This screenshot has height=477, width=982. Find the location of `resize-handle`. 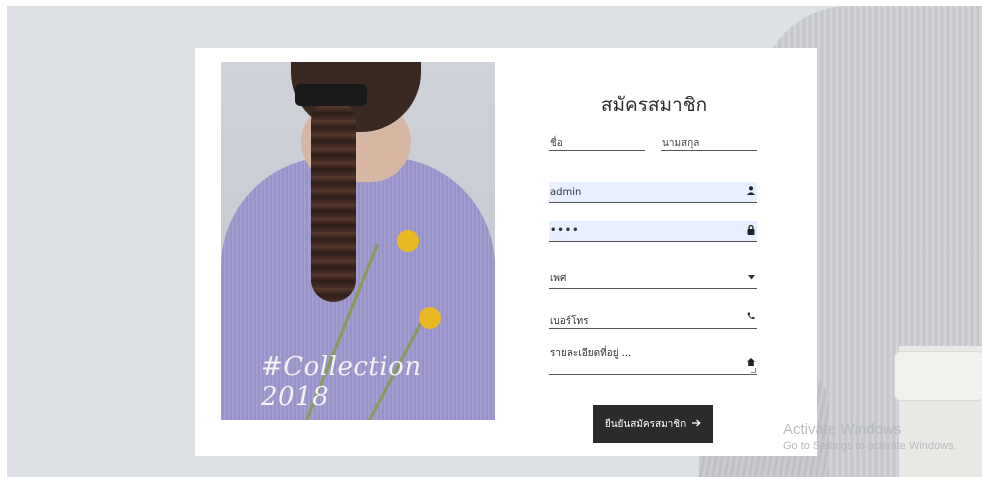

resize-handle is located at coordinates (753, 370).